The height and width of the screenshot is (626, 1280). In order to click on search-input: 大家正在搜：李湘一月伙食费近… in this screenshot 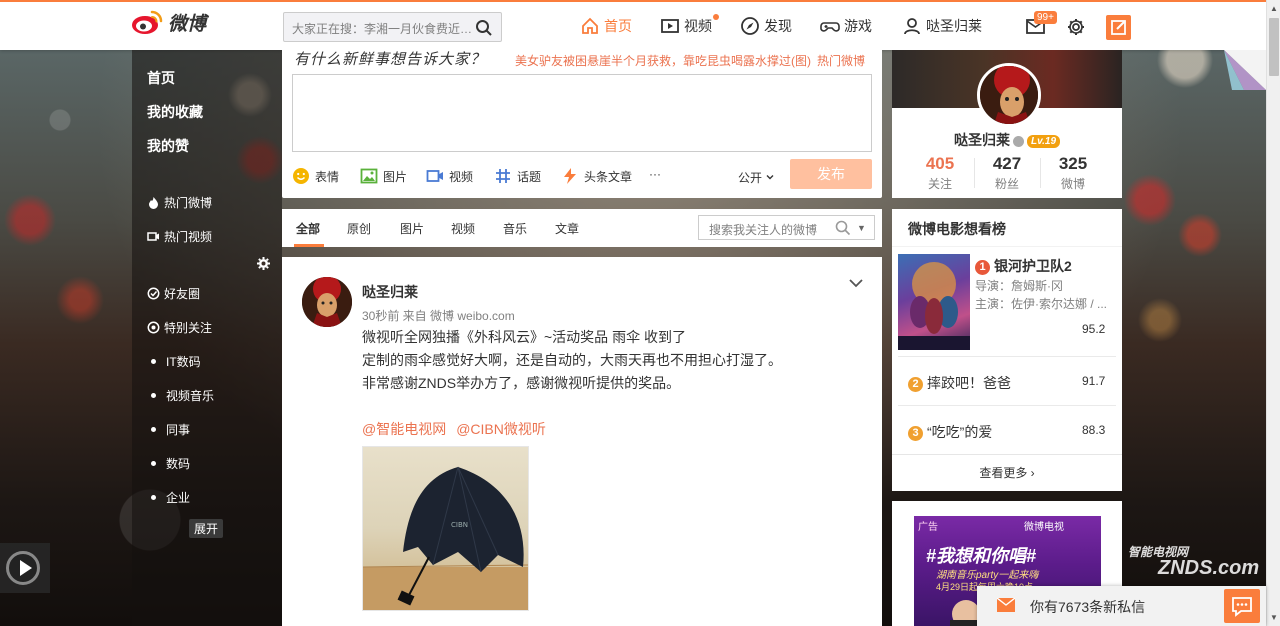, I will do `click(392, 27)`.